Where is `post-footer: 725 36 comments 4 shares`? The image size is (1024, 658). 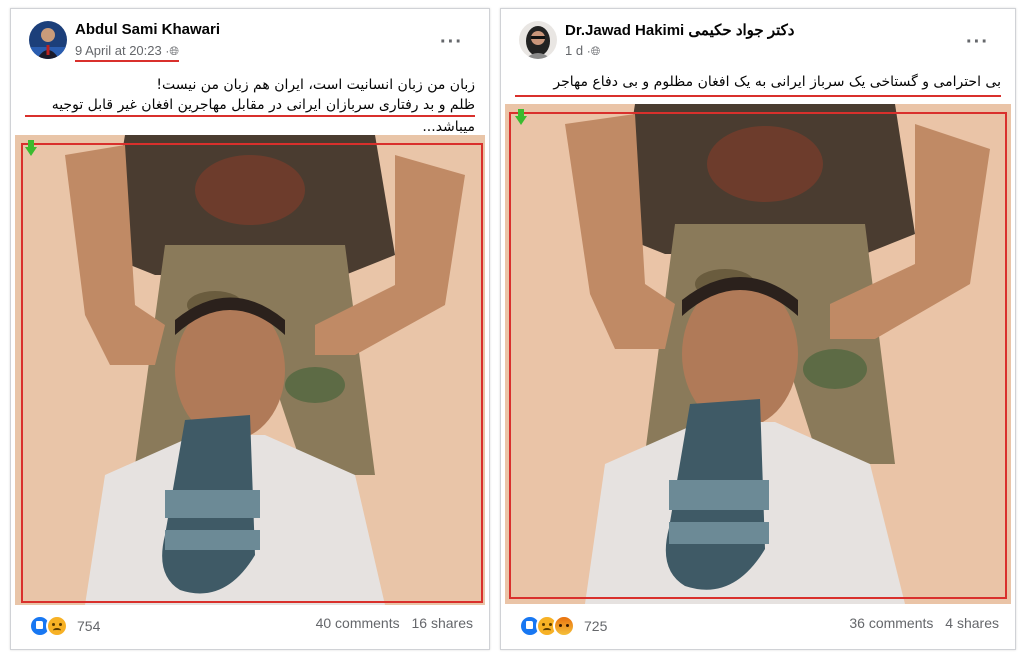
post-footer: 725 36 comments 4 shares is located at coordinates (759, 625).